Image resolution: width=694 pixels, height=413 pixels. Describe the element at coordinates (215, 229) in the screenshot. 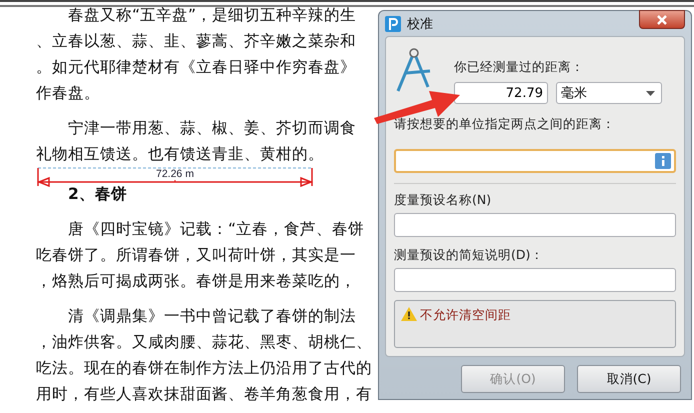

I see `paragraph-line: 唐《四时宝镜》记载：“立春，食芦、春饼` at that location.